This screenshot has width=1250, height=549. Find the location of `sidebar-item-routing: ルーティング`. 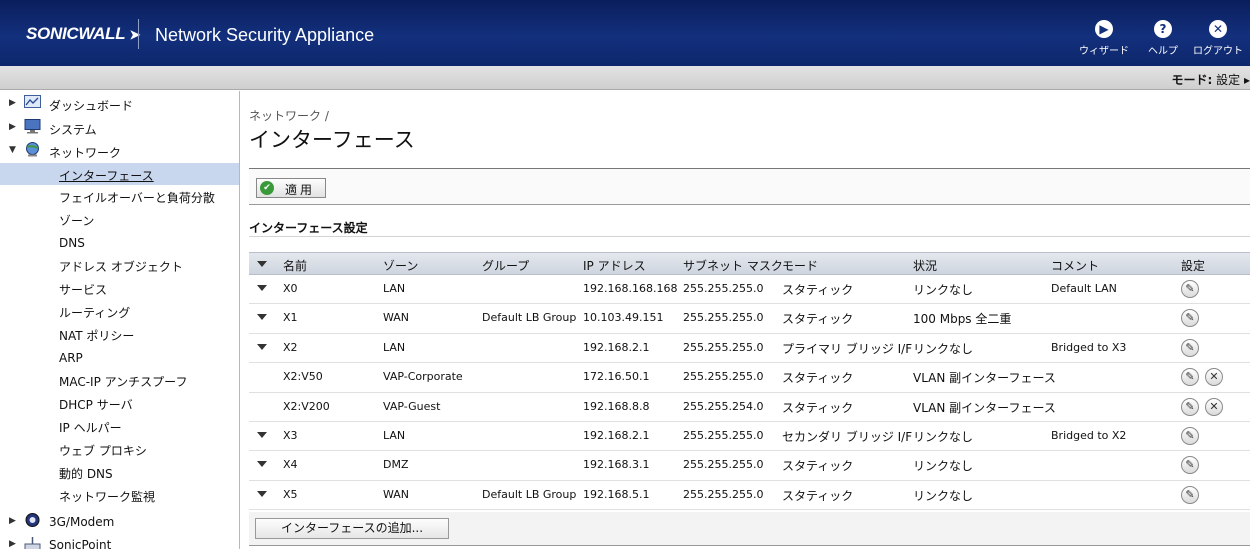

sidebar-item-routing: ルーティング is located at coordinates (119, 311).